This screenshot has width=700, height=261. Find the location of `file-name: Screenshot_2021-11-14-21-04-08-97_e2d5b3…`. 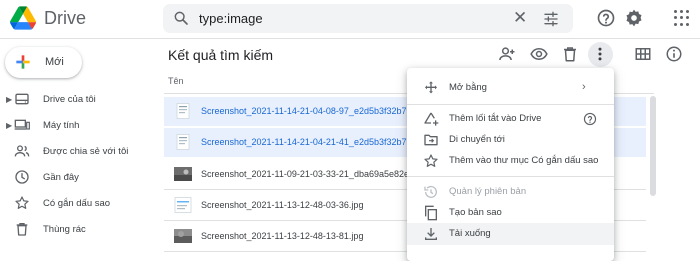

file-name: Screenshot_2021-11-14-21-04-08-97_e2d5b3… is located at coordinates (311, 111).